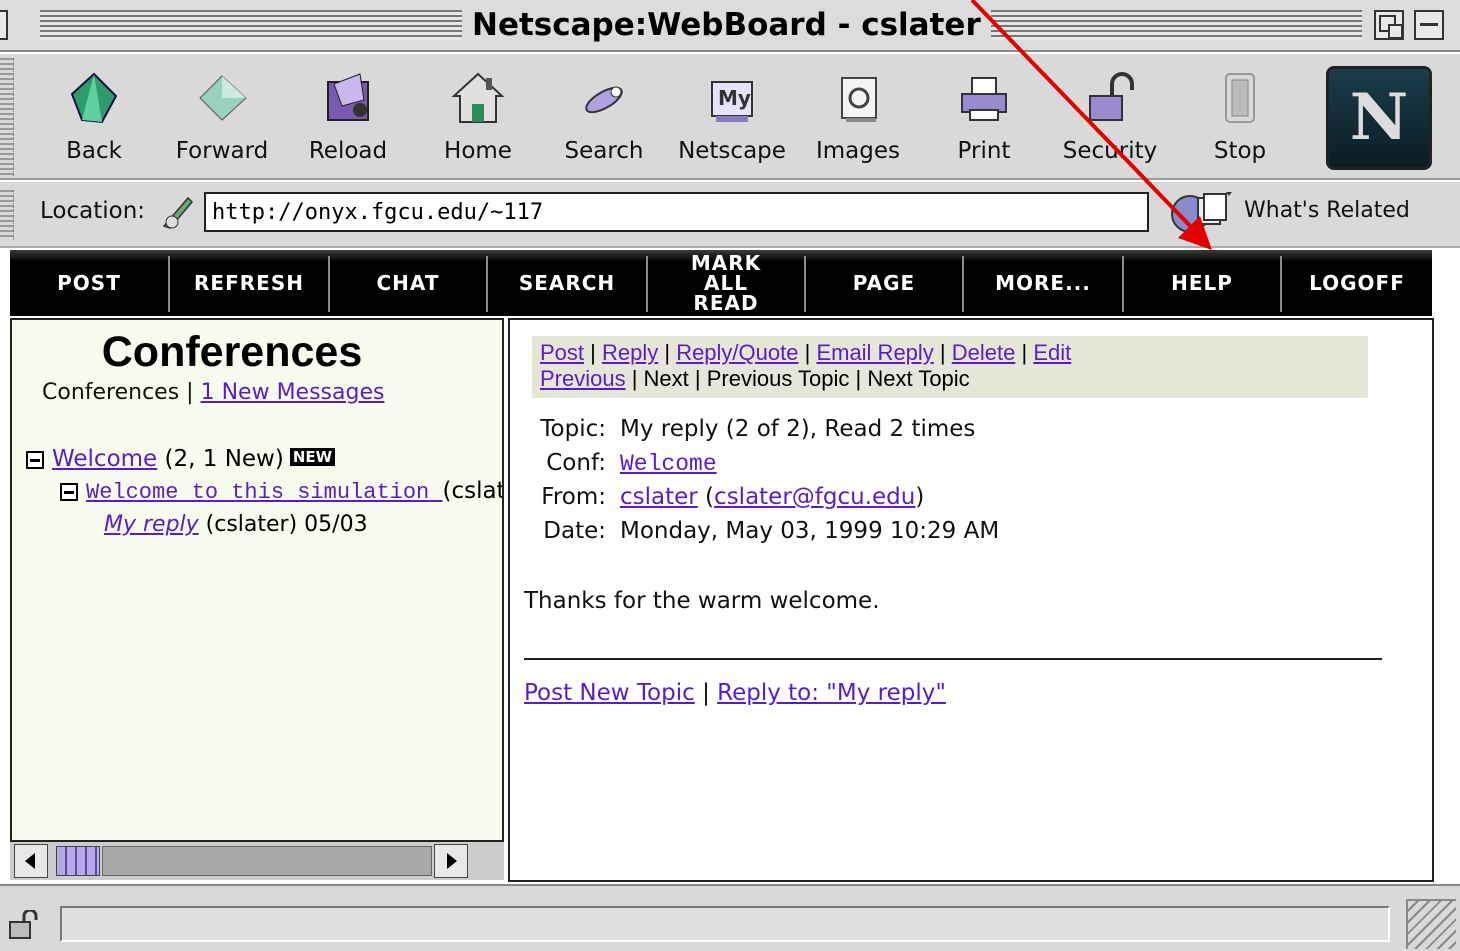 Image resolution: width=1460 pixels, height=951 pixels. Describe the element at coordinates (1357, 283) in the screenshot. I see `nav-logoff-button: LOGOFF` at that location.